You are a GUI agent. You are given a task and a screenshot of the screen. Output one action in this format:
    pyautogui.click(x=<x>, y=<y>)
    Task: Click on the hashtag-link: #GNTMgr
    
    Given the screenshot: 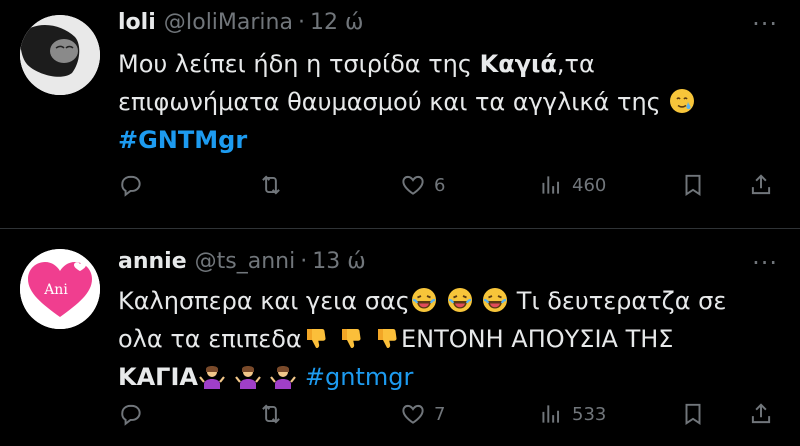 What is the action you would take?
    pyautogui.click(x=182, y=140)
    